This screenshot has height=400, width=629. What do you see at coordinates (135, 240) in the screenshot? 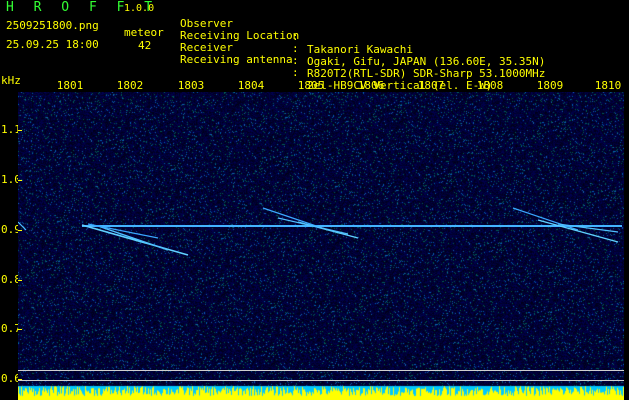
I see `echo-trail` at bounding box center [135, 240].